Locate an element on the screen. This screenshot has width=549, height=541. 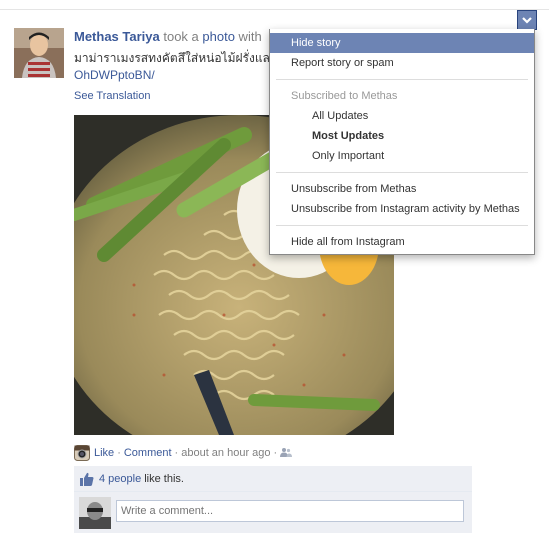
comment-input is located at coordinates (290, 511).